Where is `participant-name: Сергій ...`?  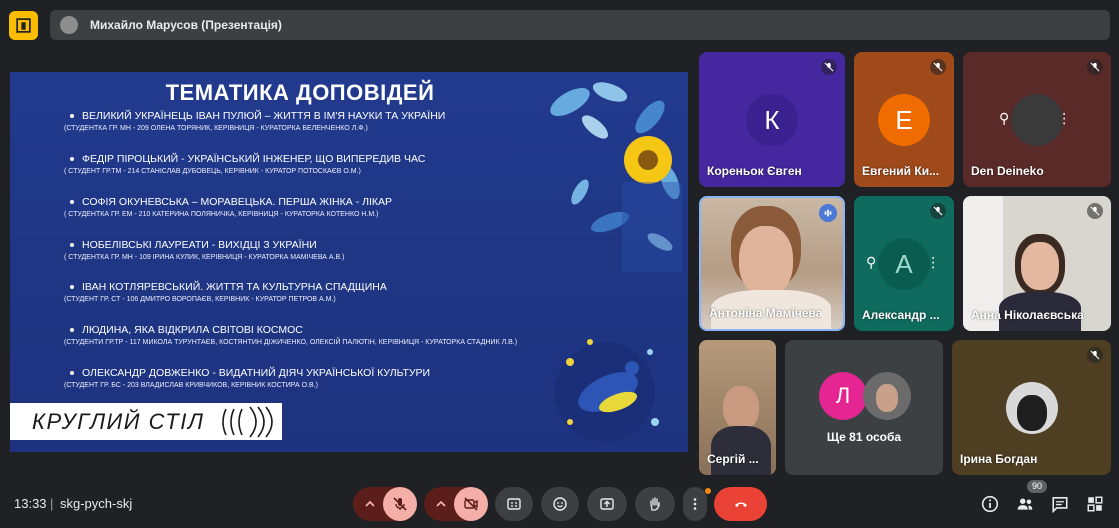 participant-name: Сергій ... is located at coordinates (733, 459).